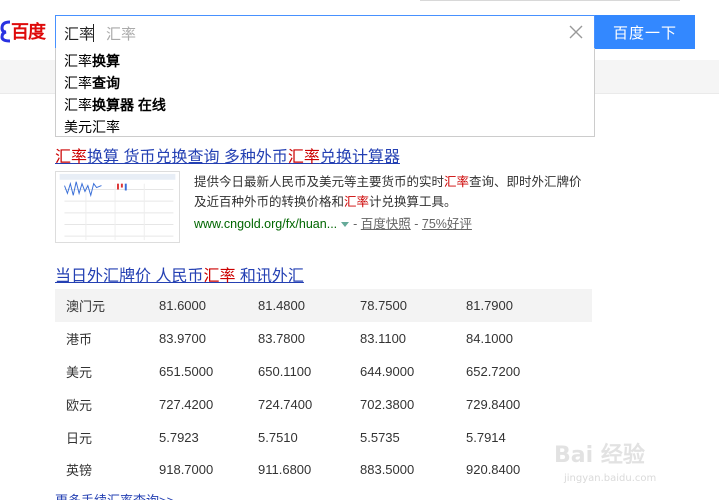  I want to click on rate-cell: 81.7900, so click(523, 305).